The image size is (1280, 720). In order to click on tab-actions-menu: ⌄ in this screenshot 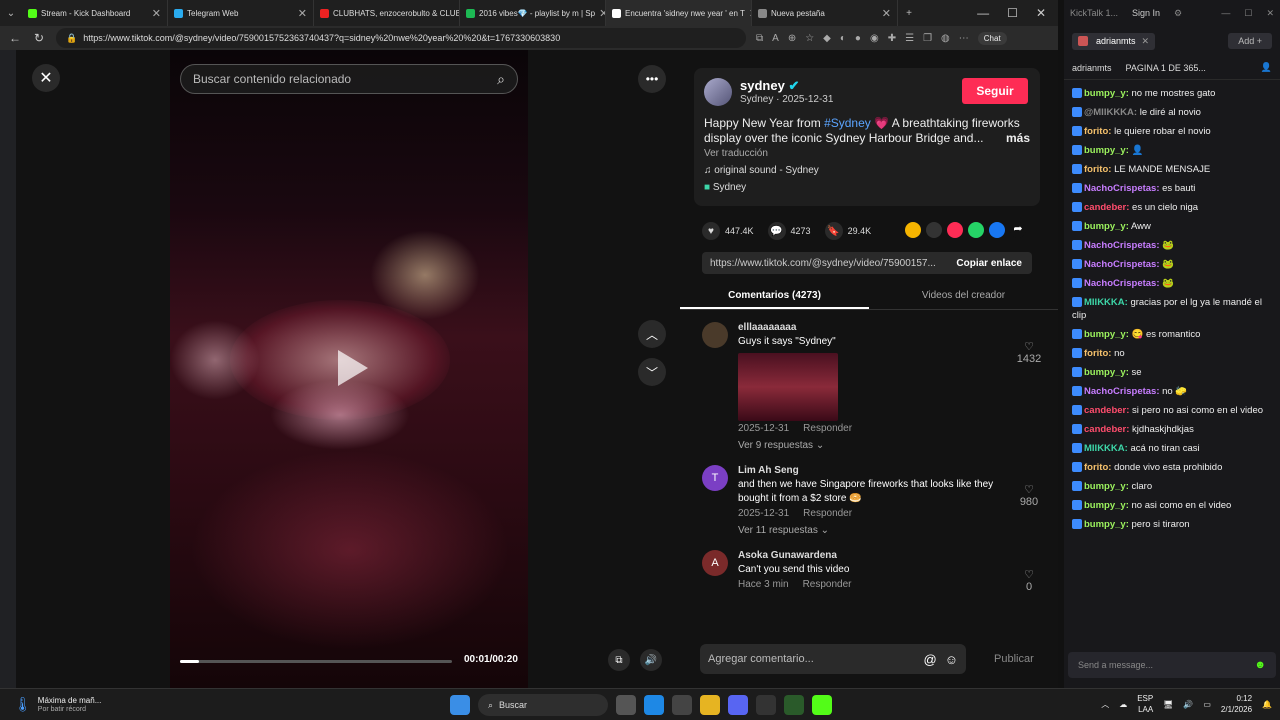, I will do `click(11, 13)`.